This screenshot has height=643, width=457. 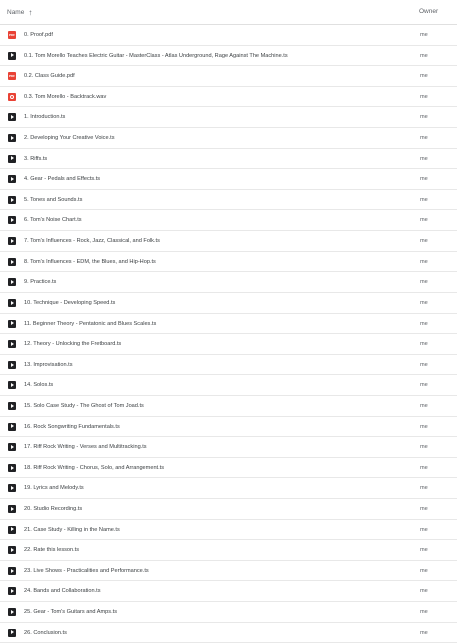 What do you see at coordinates (72, 344) in the screenshot?
I see `file-name: 12. Theory - Unlocking the Fretboard.ts` at bounding box center [72, 344].